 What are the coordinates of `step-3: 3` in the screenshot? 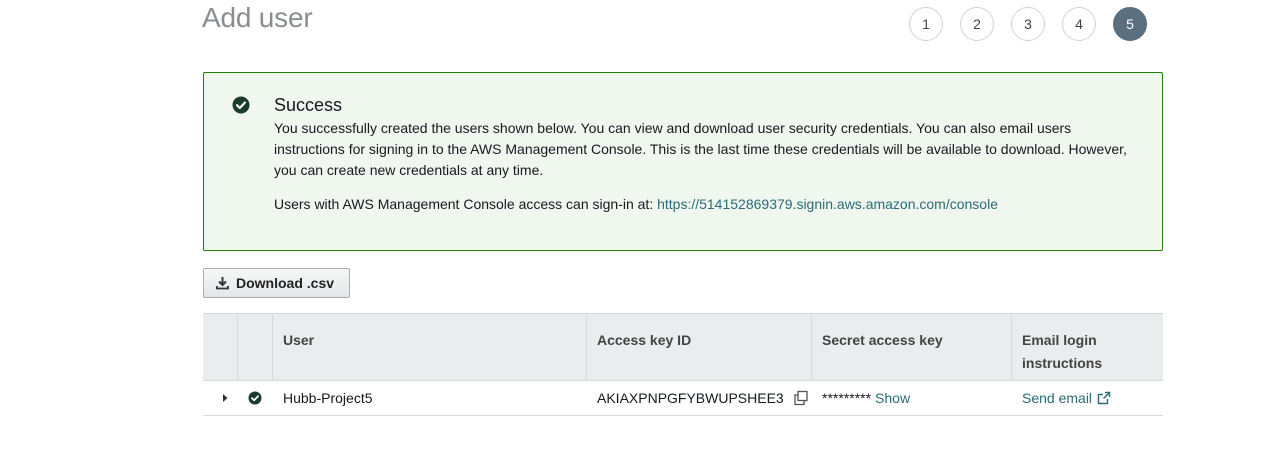 It's located at (1028, 24).